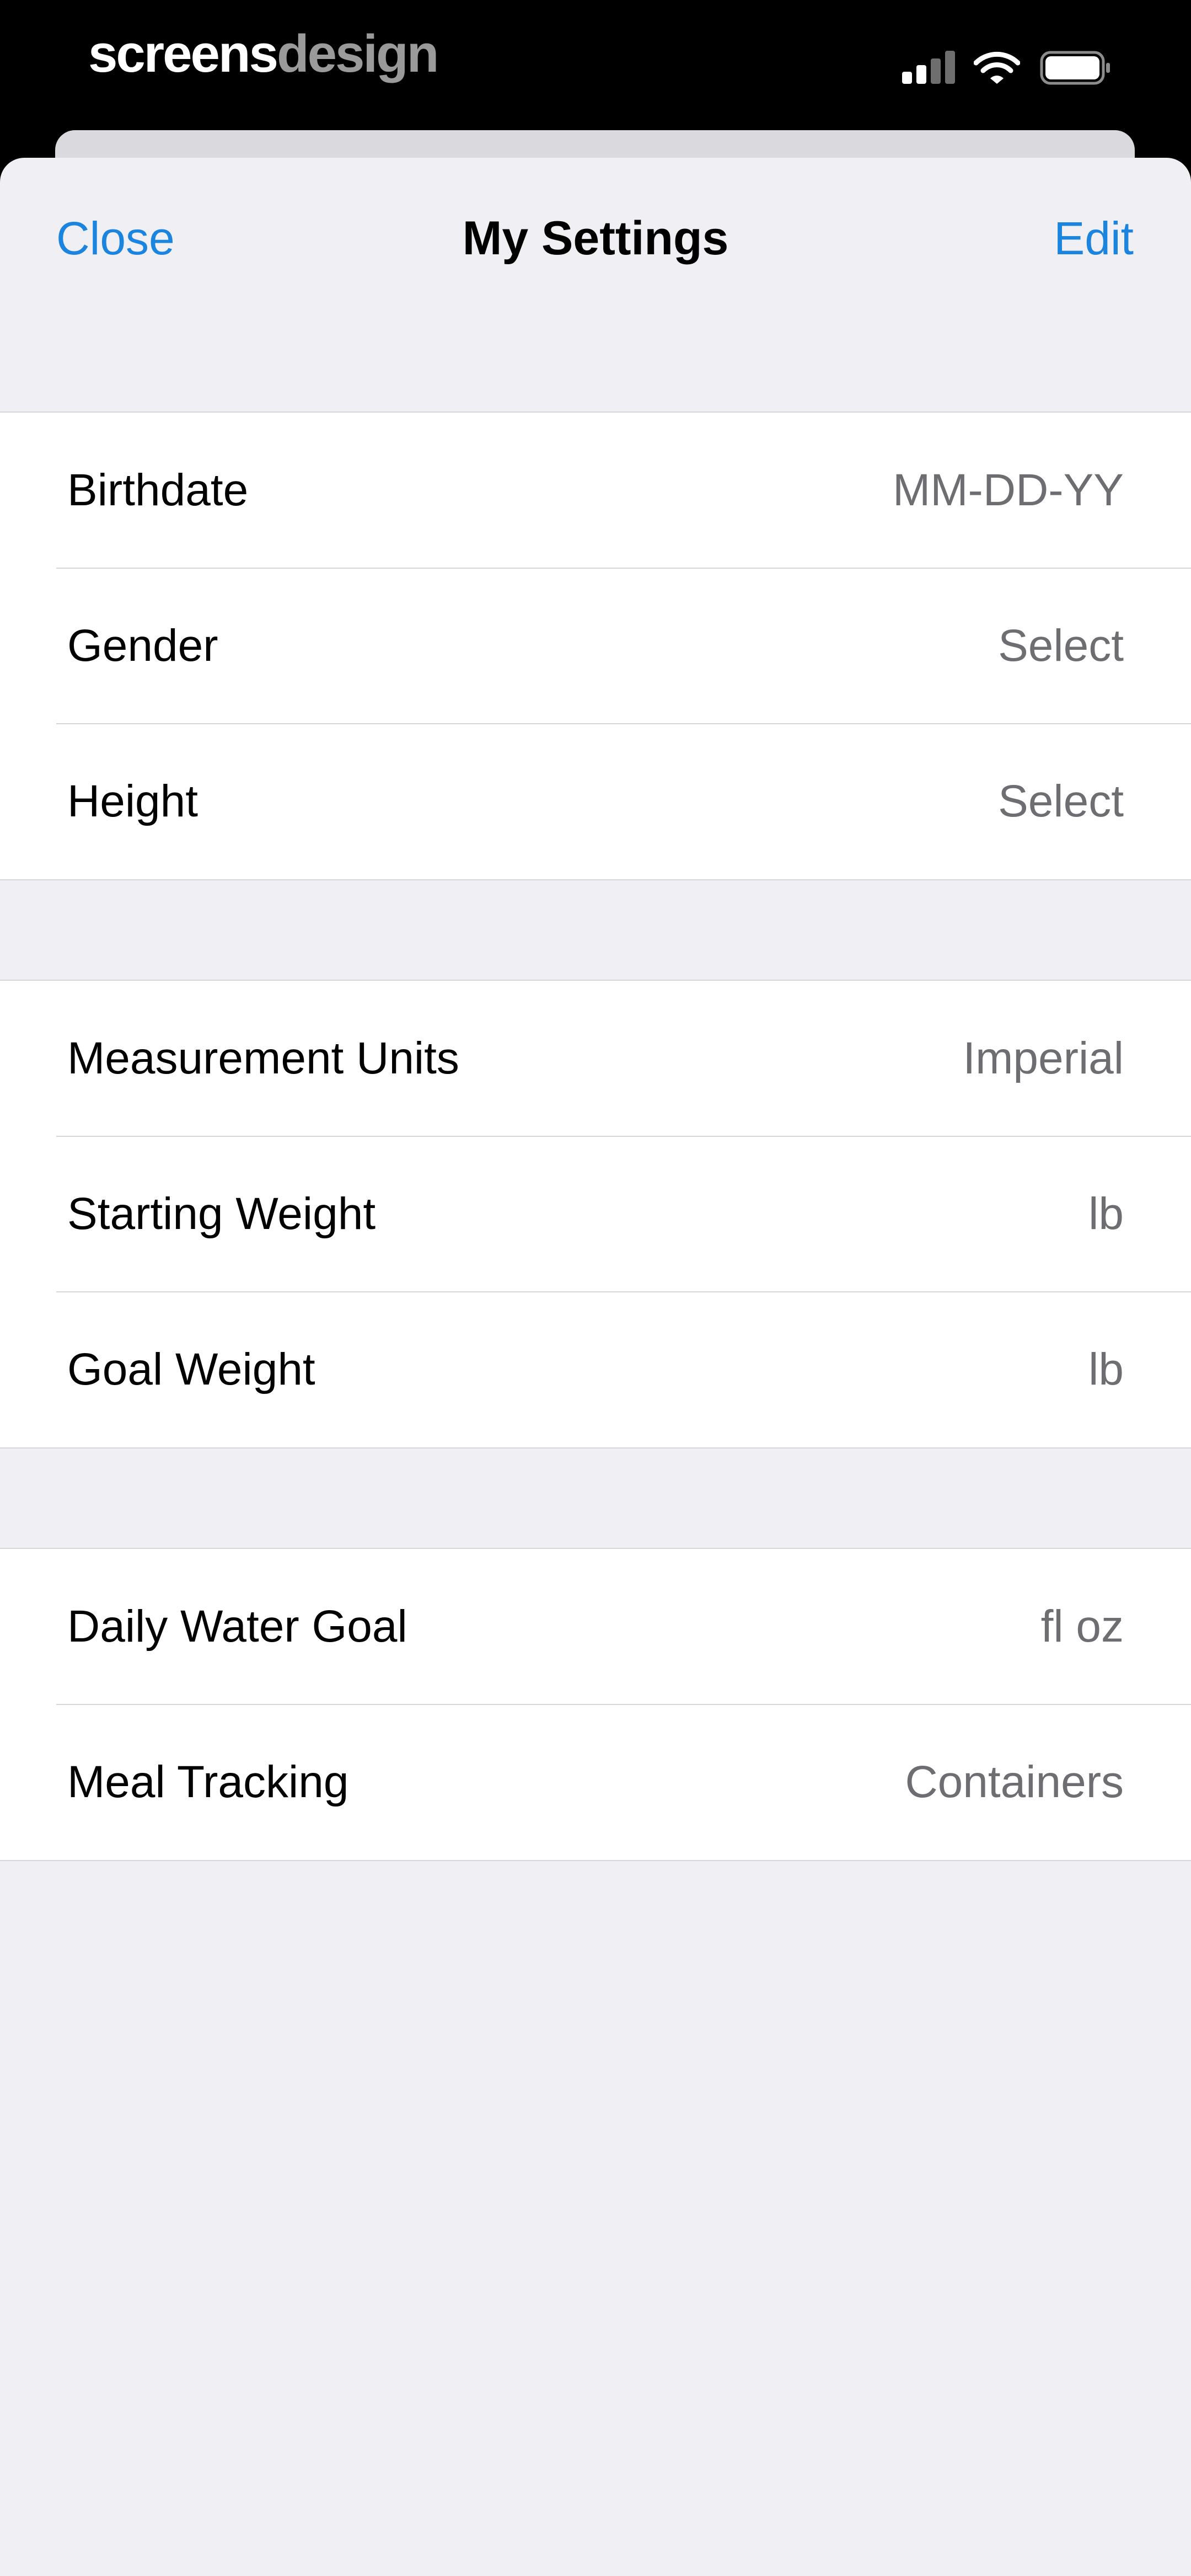 This screenshot has width=1191, height=2576. What do you see at coordinates (595, 1782) in the screenshot?
I see `meal-tracking-row: Meal Tracking Containers` at bounding box center [595, 1782].